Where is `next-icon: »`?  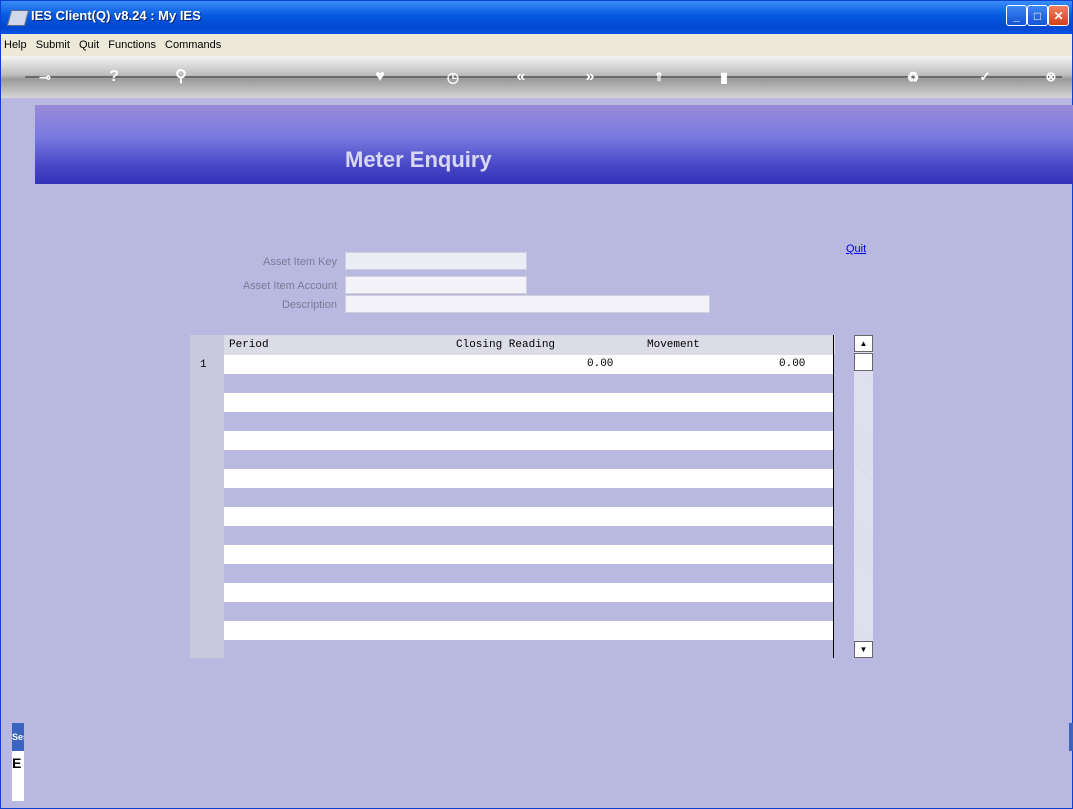
next-icon: » is located at coordinates (590, 77).